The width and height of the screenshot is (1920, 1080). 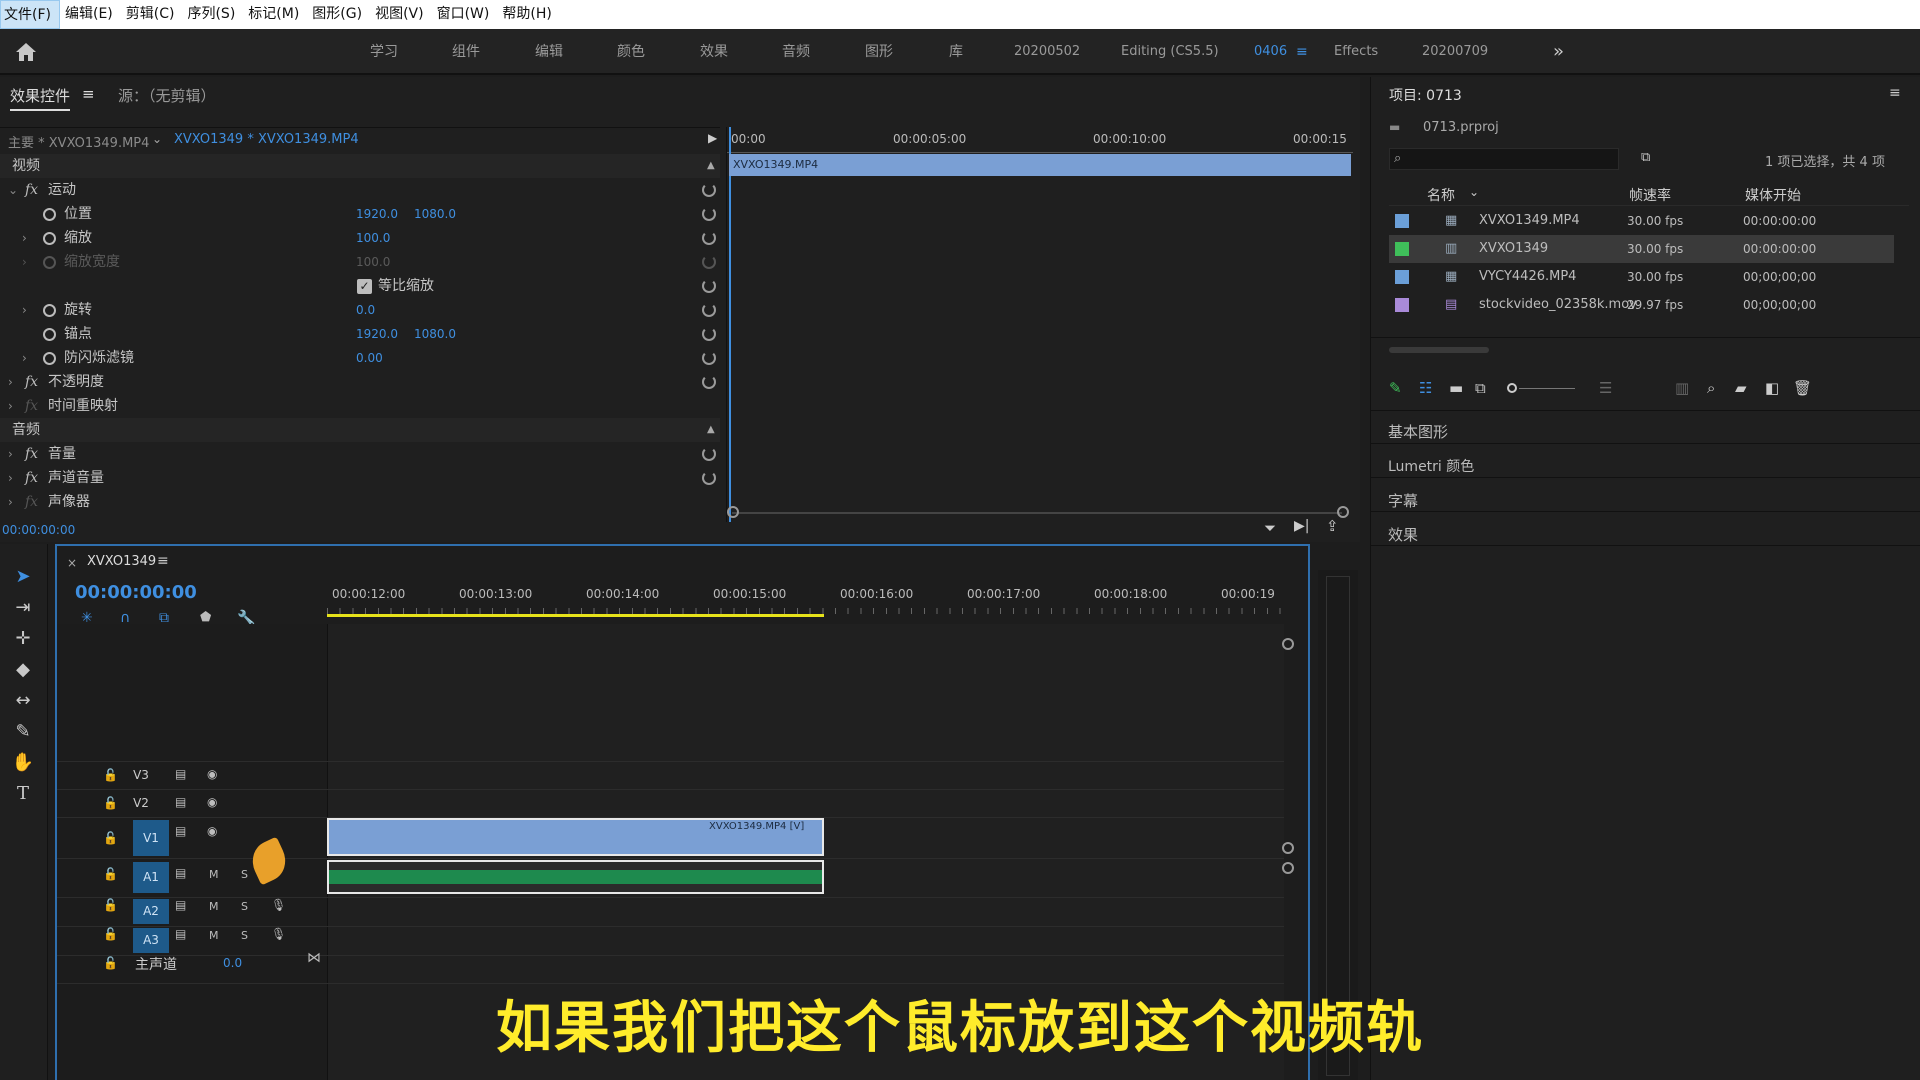 I want to click on workspace-assembly: 组件, so click(x=466, y=52).